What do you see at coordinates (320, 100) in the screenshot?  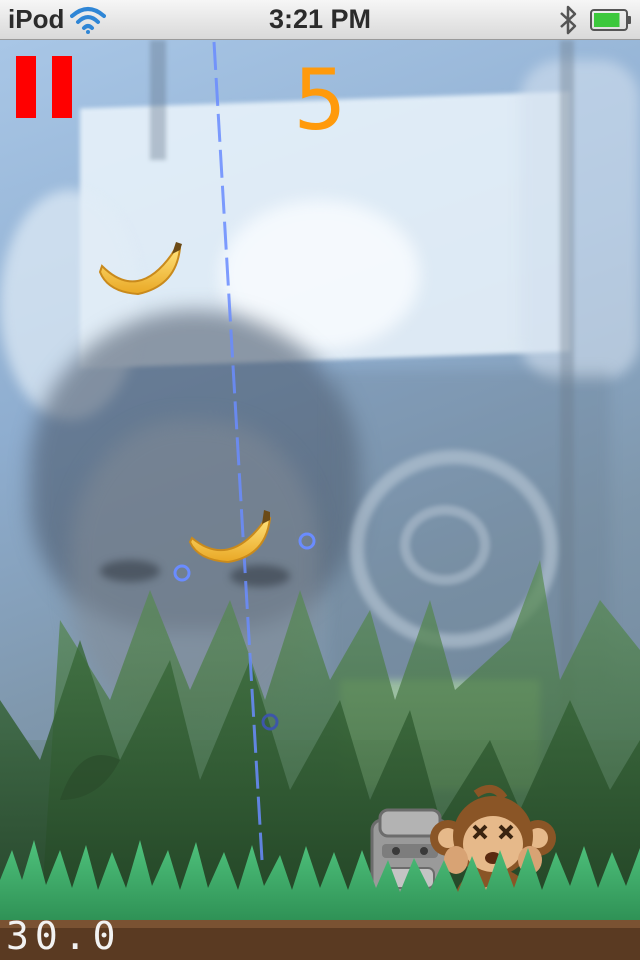 I see `score-counter: 5` at bounding box center [320, 100].